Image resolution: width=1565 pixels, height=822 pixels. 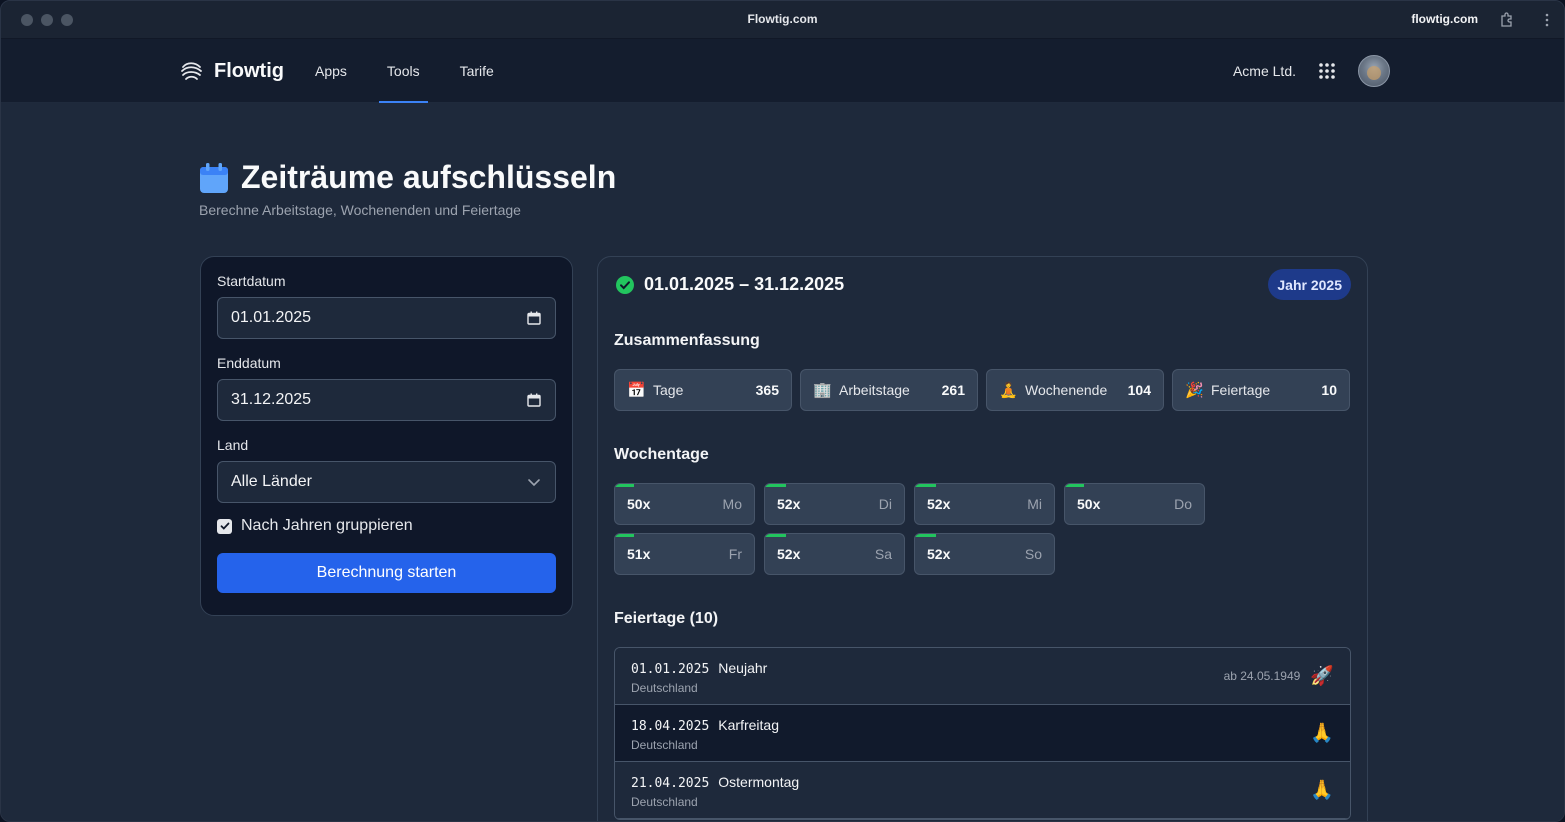 I want to click on stat-holidays: 🎉 Feiertage 10, so click(x=1261, y=390).